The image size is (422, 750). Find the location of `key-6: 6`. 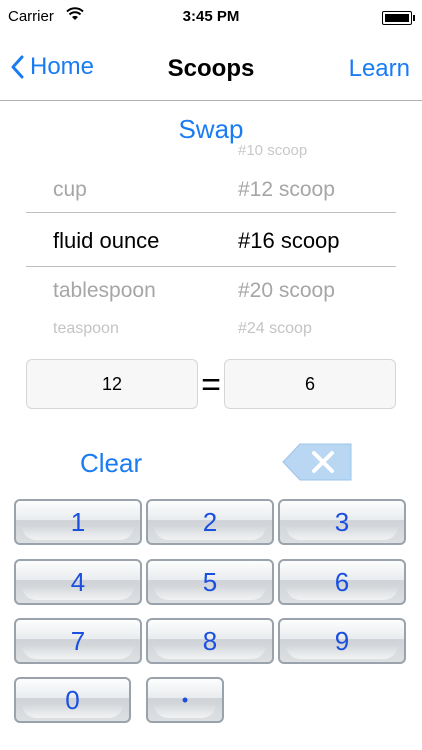

key-6: 6 is located at coordinates (342, 582).